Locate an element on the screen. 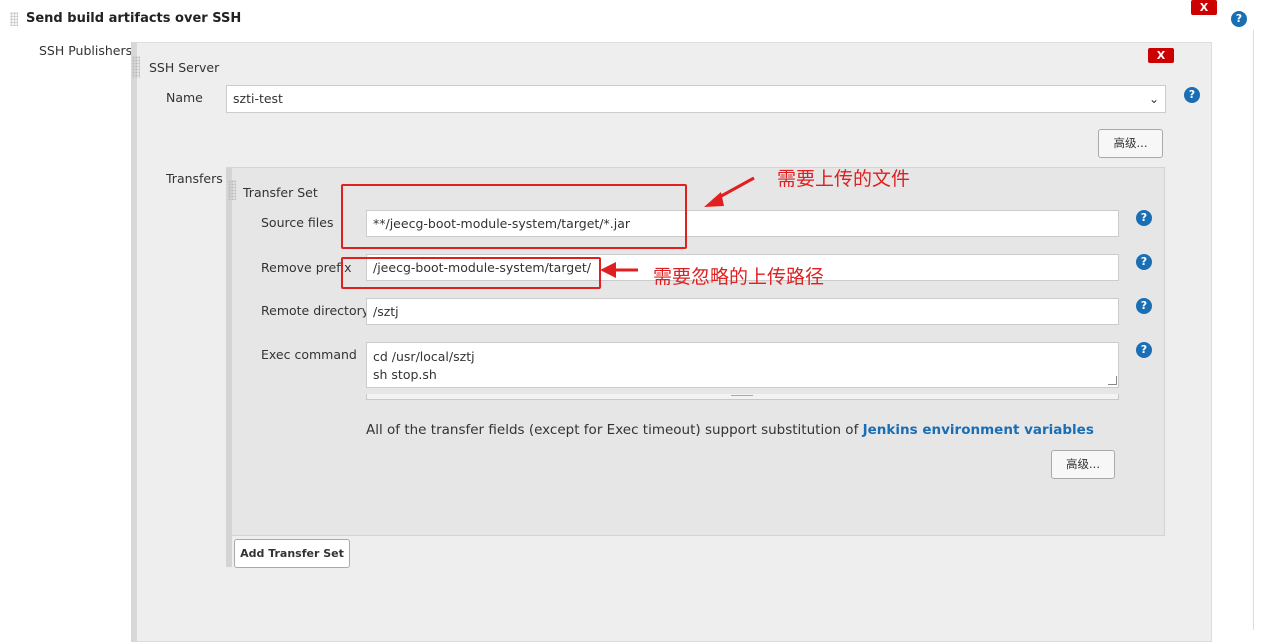 This screenshot has height=642, width=1264. delete-server-button: X is located at coordinates (1161, 55).